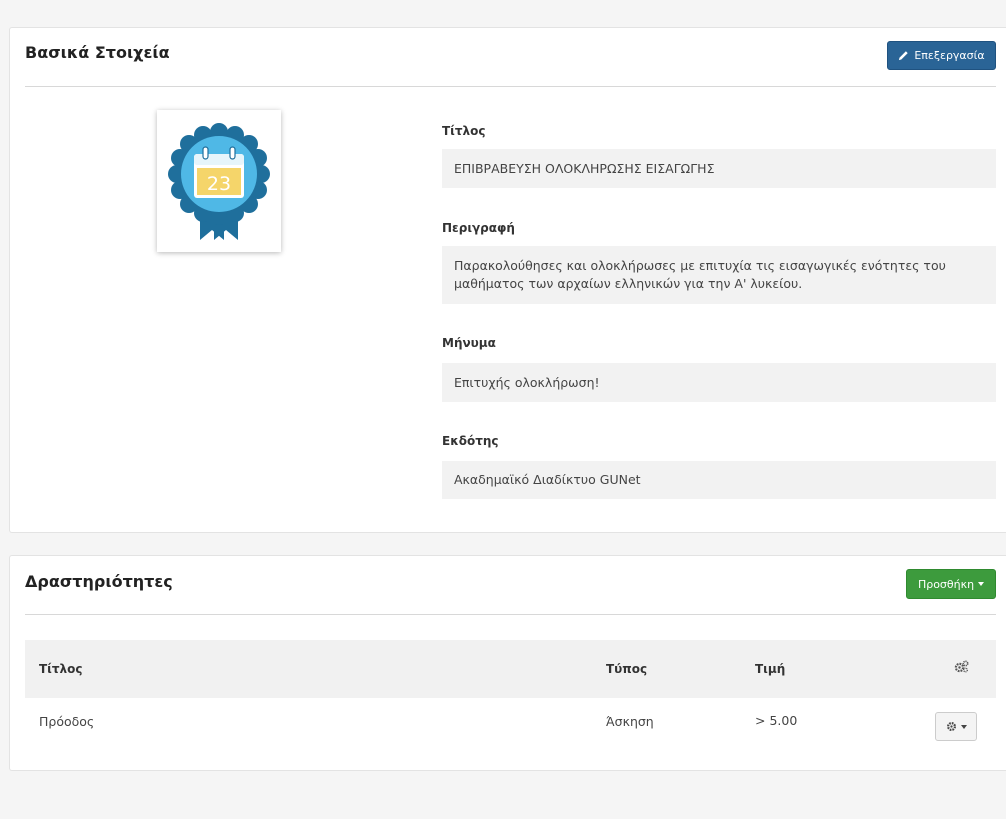  I want to click on message-label: Μήνυμα, so click(469, 343).